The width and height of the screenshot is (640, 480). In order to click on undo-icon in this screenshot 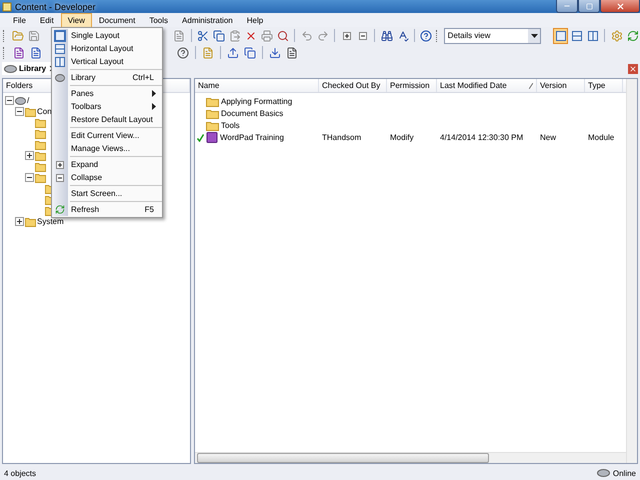, I will do `click(306, 36)`.